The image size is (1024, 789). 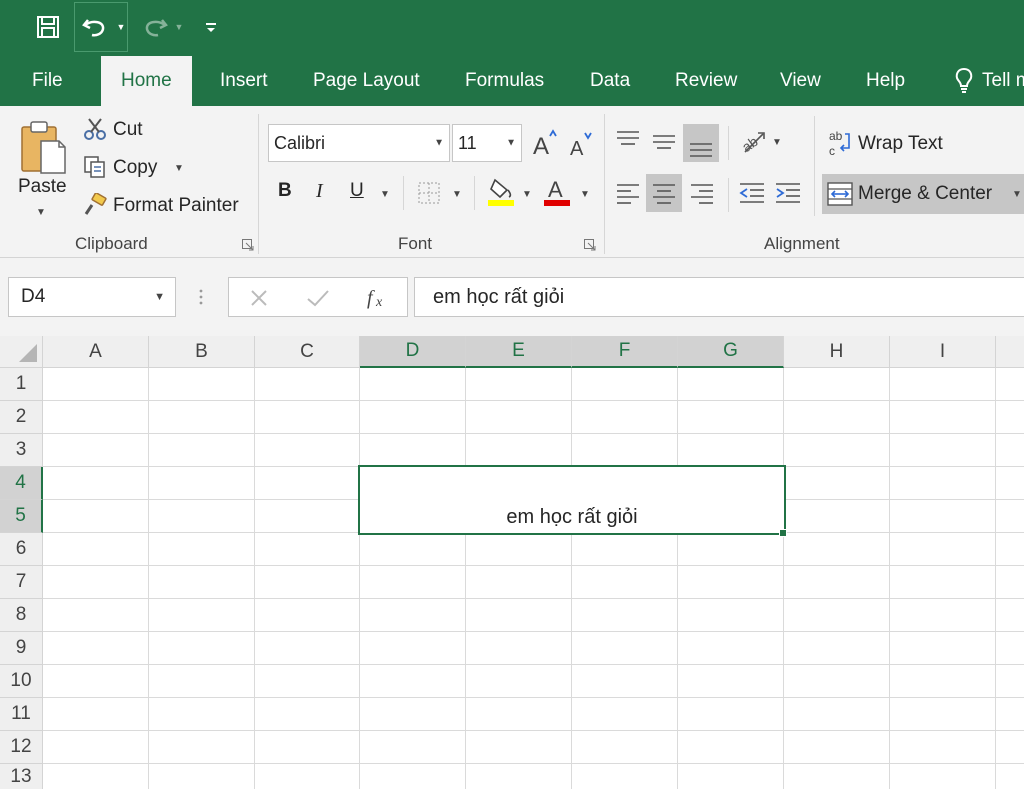 What do you see at coordinates (358, 191) in the screenshot?
I see `underline-button: U` at bounding box center [358, 191].